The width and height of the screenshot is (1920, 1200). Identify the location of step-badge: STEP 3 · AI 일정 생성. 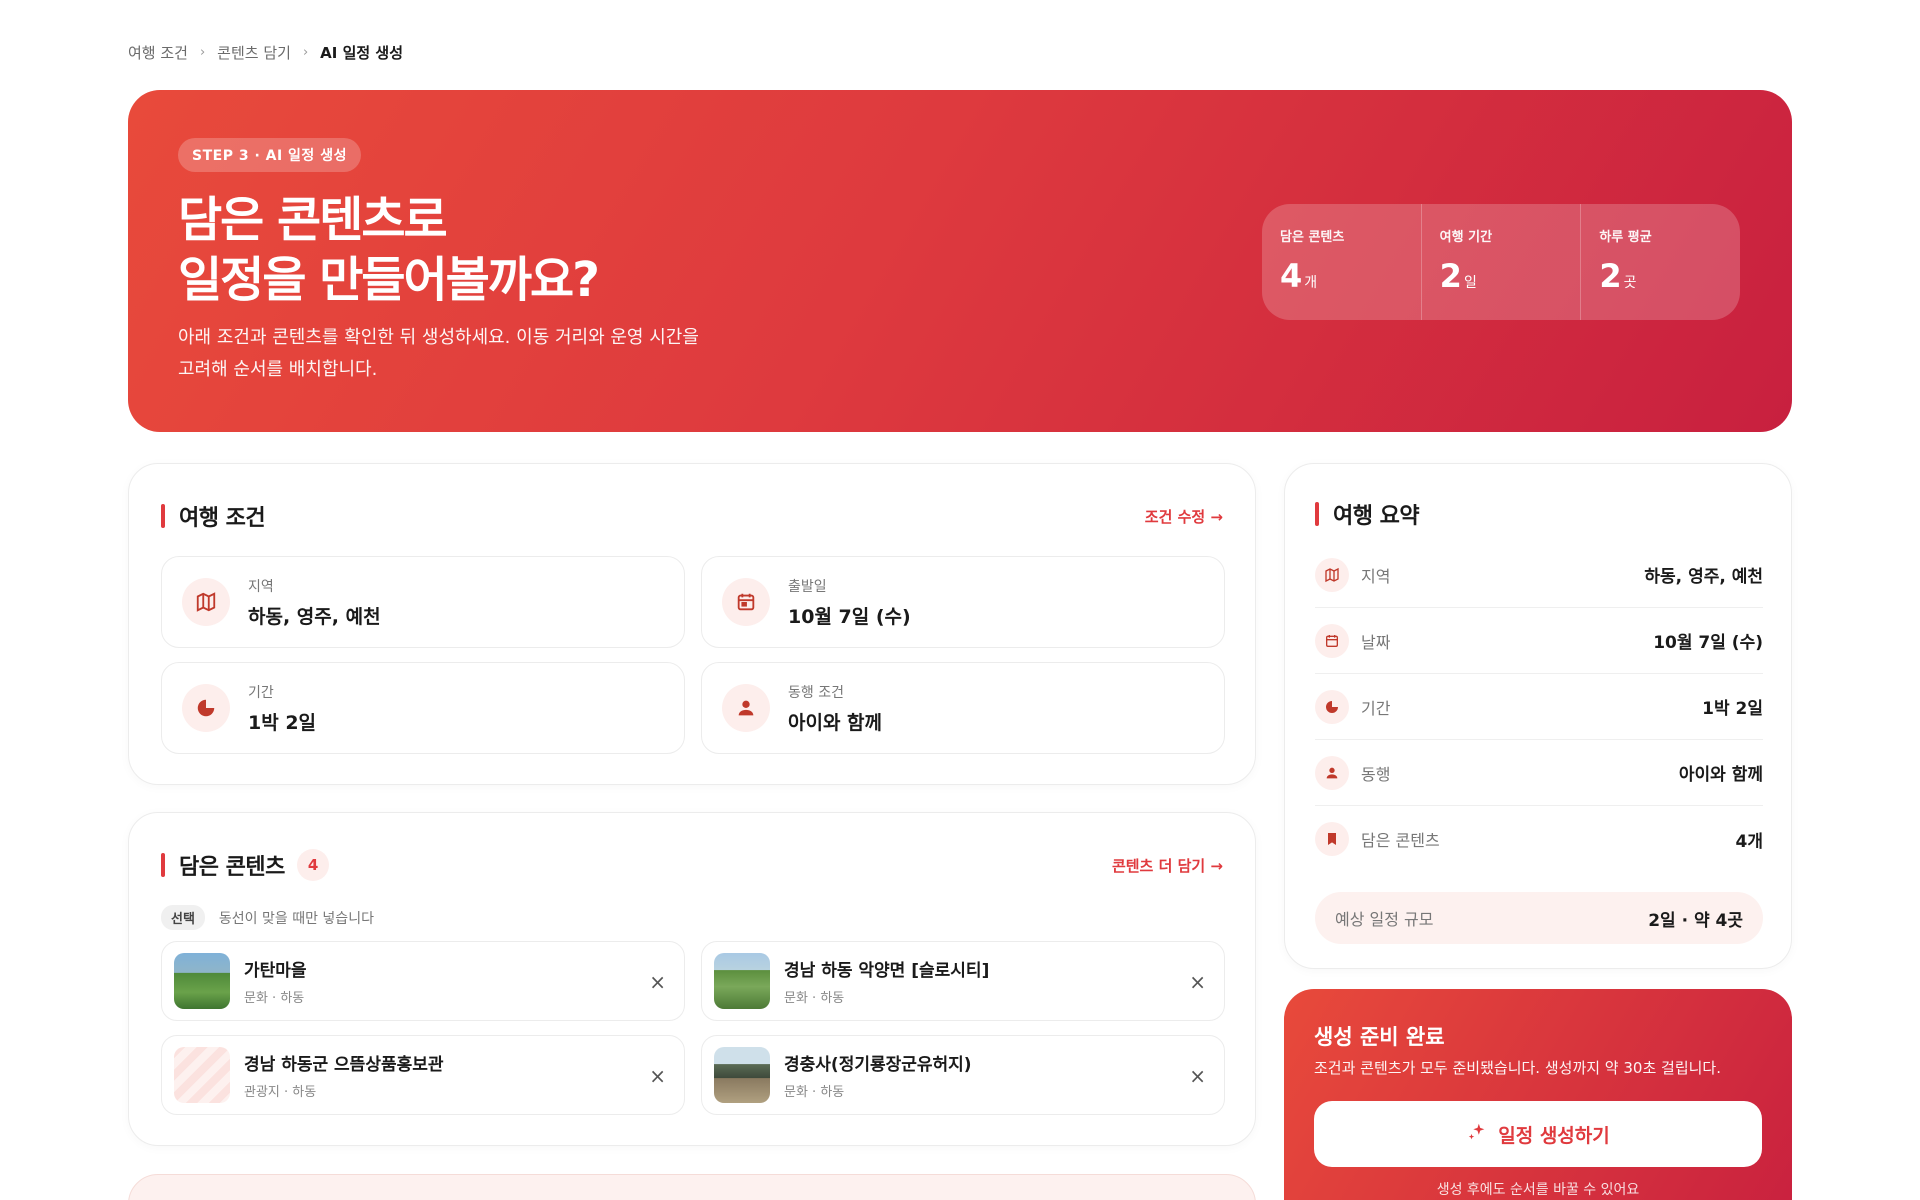
(269, 155).